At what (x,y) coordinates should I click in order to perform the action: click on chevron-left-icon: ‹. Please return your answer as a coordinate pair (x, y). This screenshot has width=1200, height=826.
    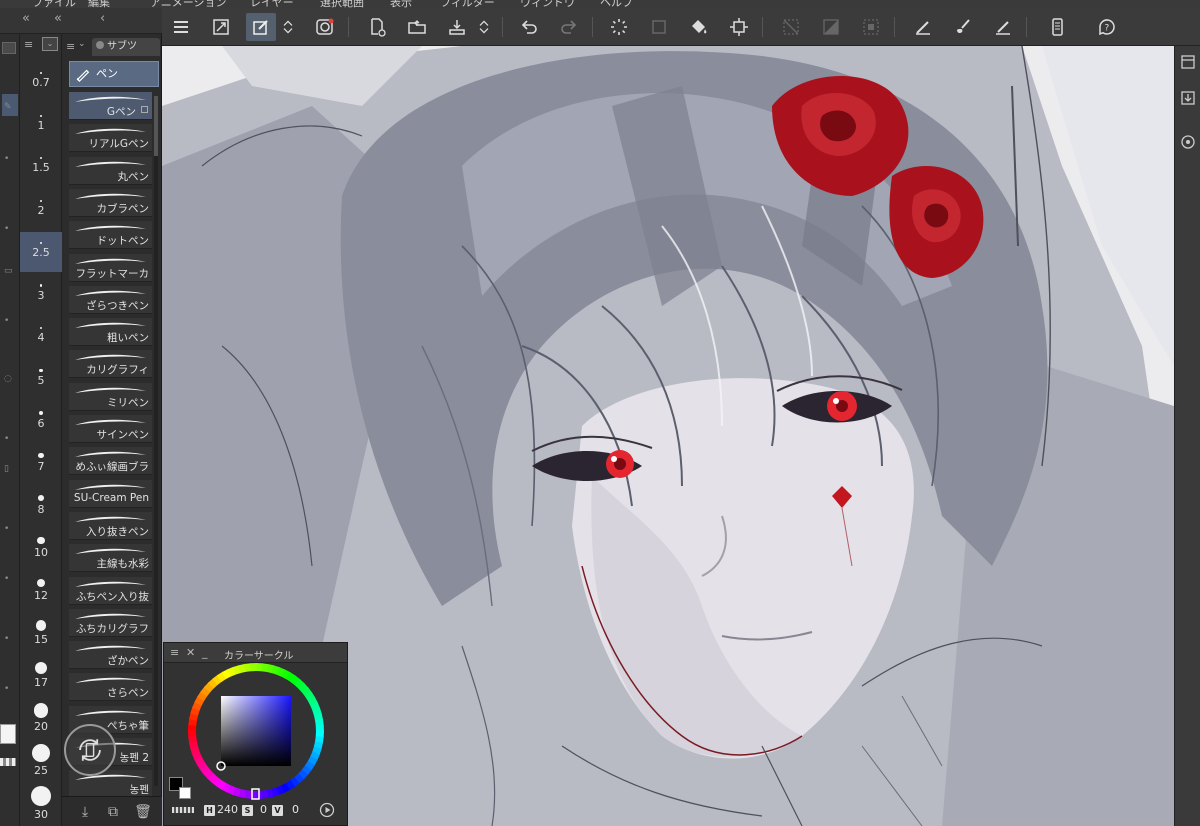
    Looking at the image, I should click on (102, 18).